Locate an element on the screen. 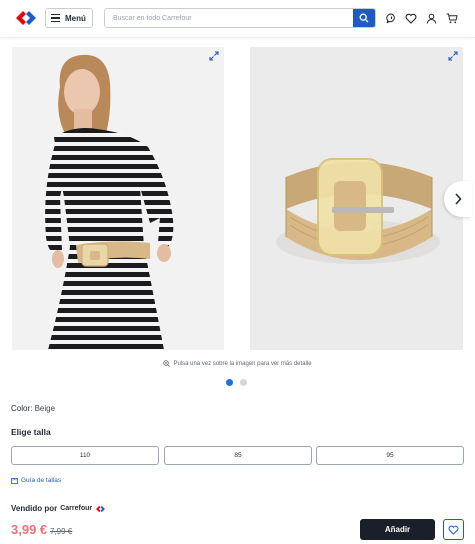 This screenshot has width=475, height=544. color-label: Color: is located at coordinates (22, 408).